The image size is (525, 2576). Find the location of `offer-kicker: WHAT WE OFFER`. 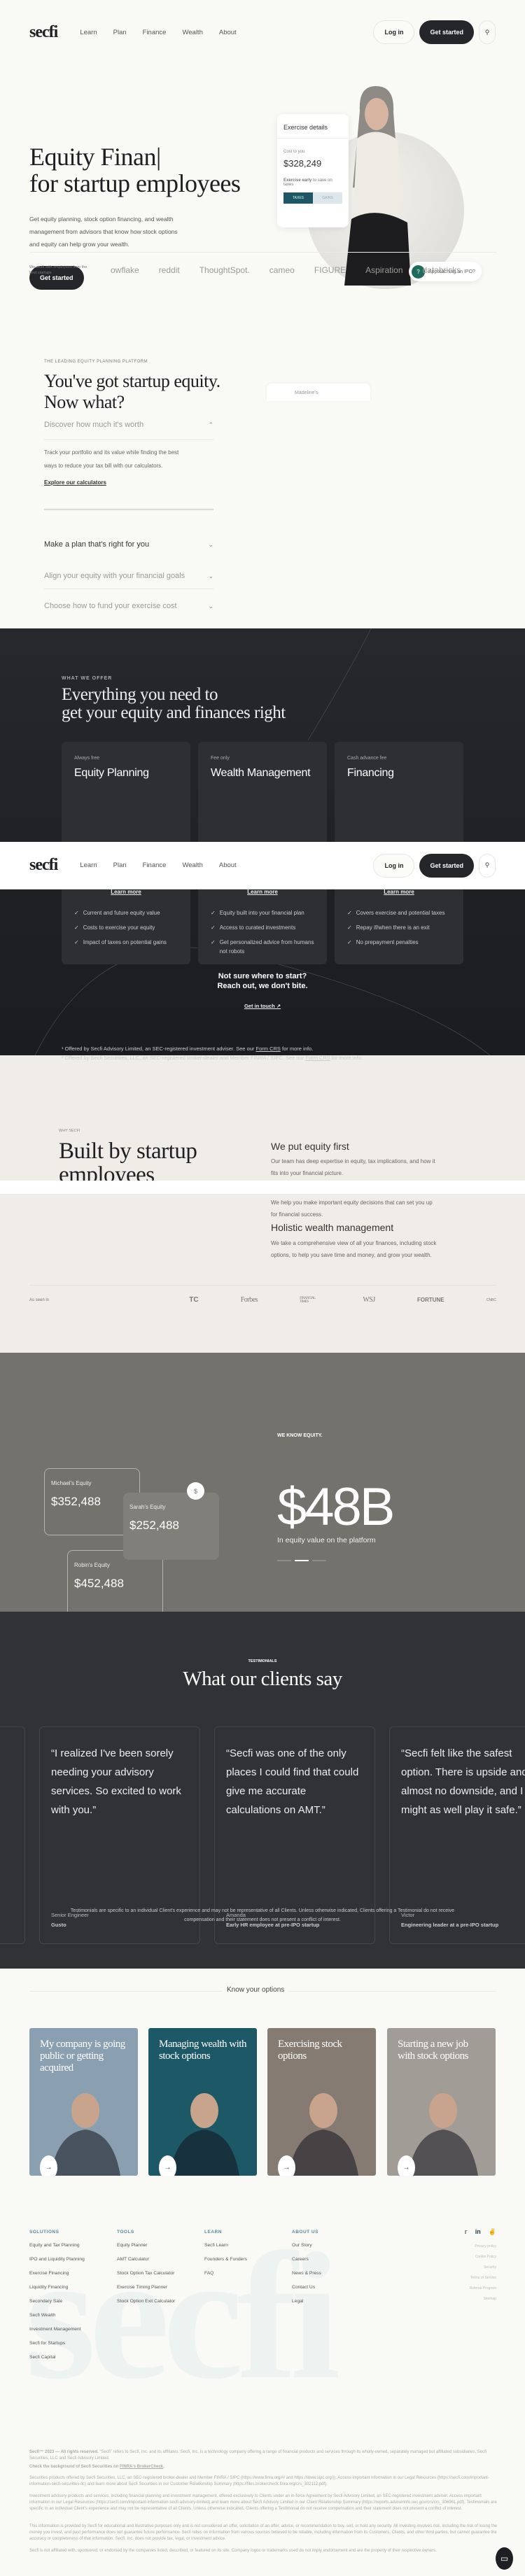

offer-kicker: WHAT WE OFFER is located at coordinates (87, 678).